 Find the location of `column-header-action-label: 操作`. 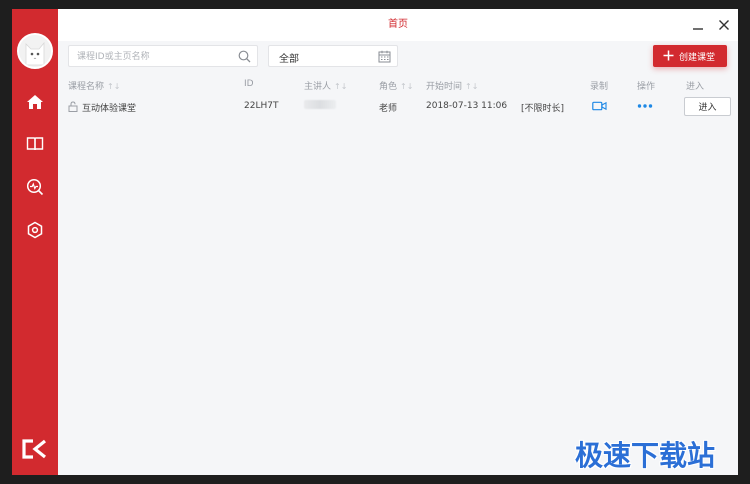

column-header-action-label: 操作 is located at coordinates (646, 87).